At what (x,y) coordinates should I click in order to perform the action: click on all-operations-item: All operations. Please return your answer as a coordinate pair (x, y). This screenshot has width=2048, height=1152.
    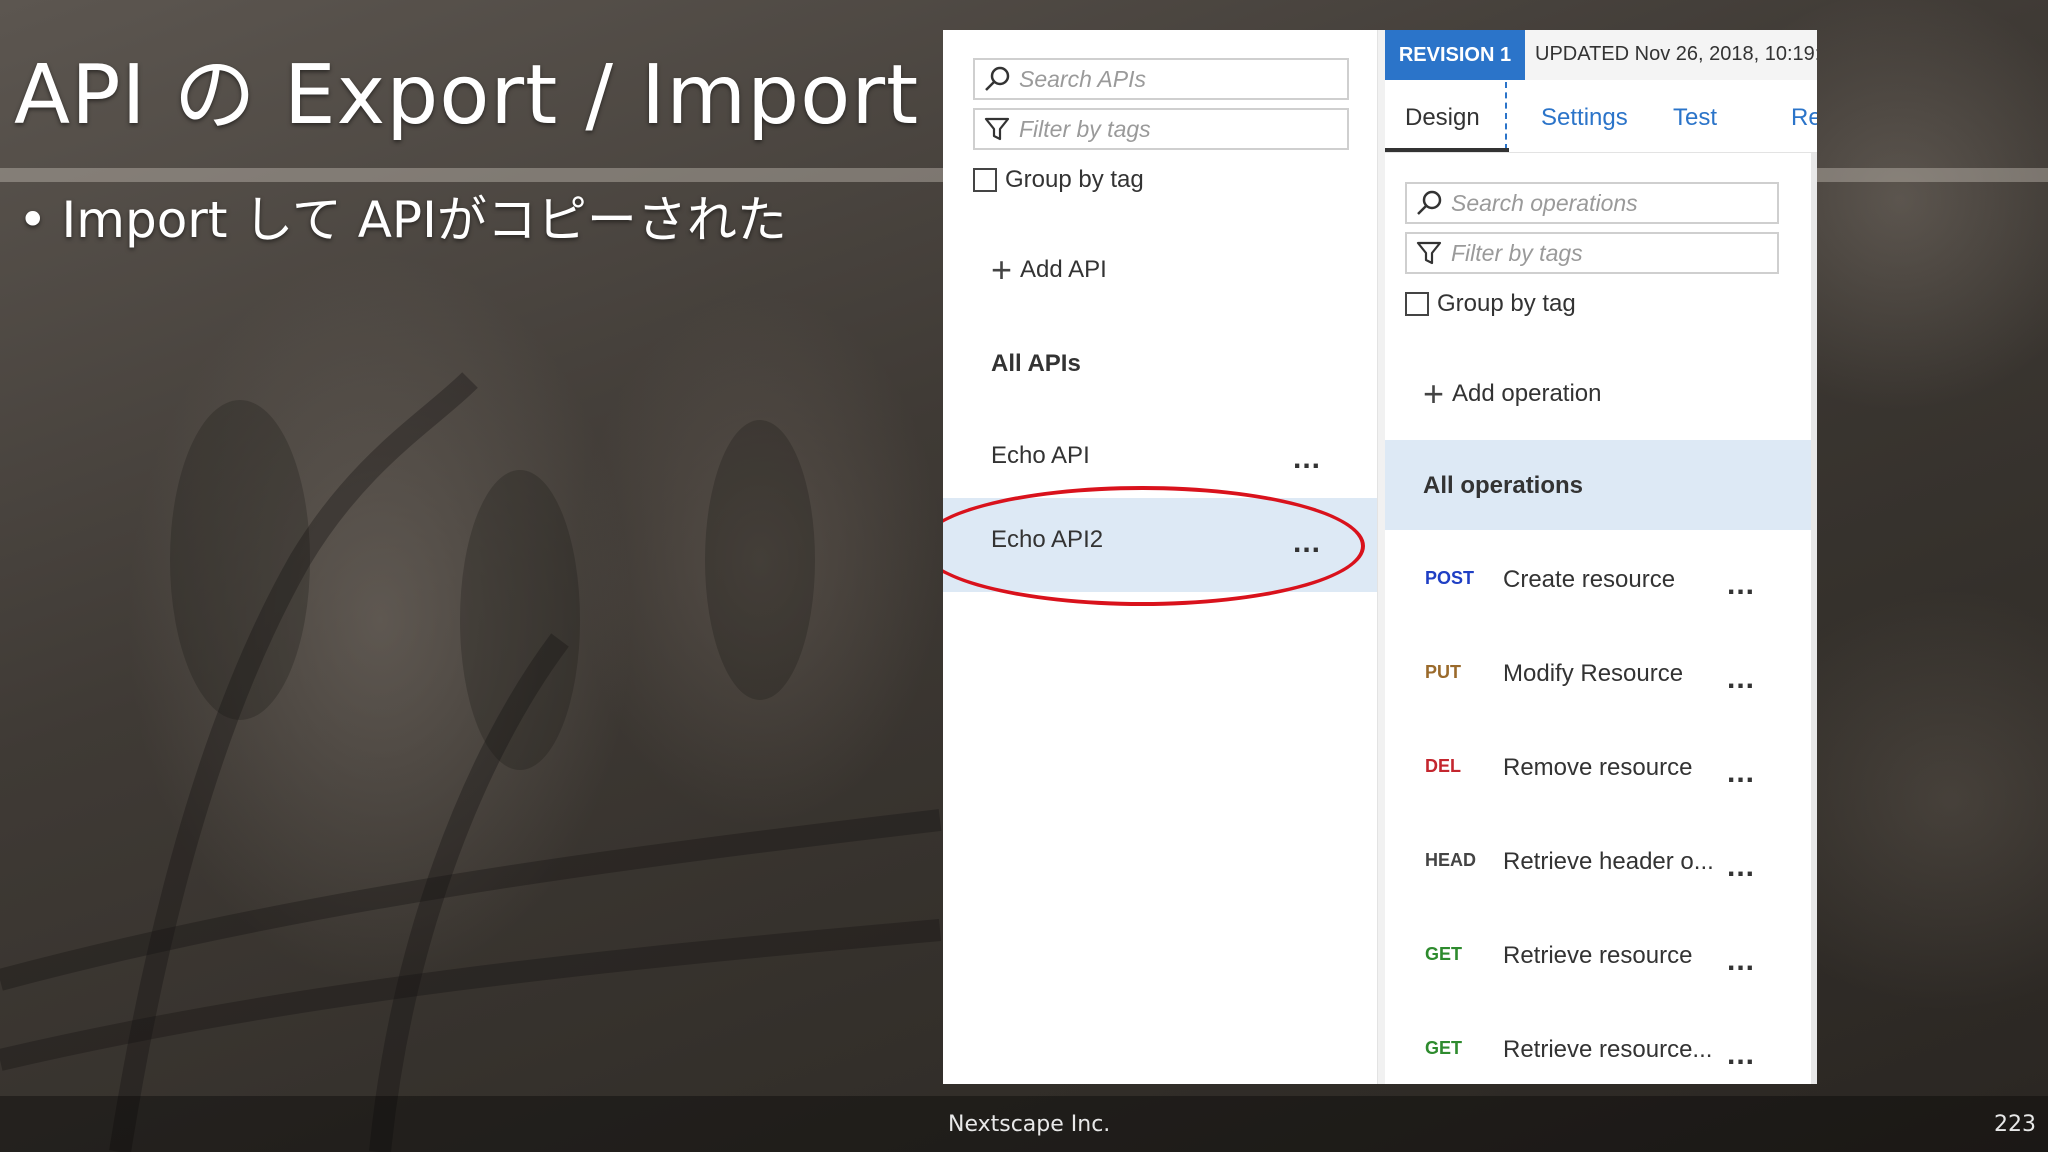
    Looking at the image, I should click on (1598, 485).